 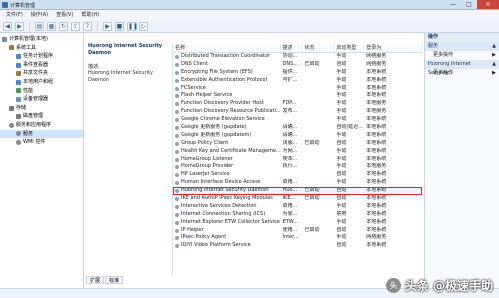 What do you see at coordinates (143, 26) in the screenshot?
I see `restart-service-icon: ▷` at bounding box center [143, 26].